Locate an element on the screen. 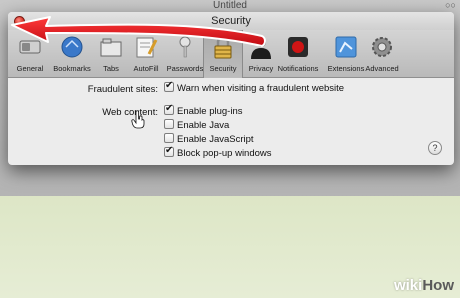  watermark-brand-light: wiki is located at coordinates (408, 285).